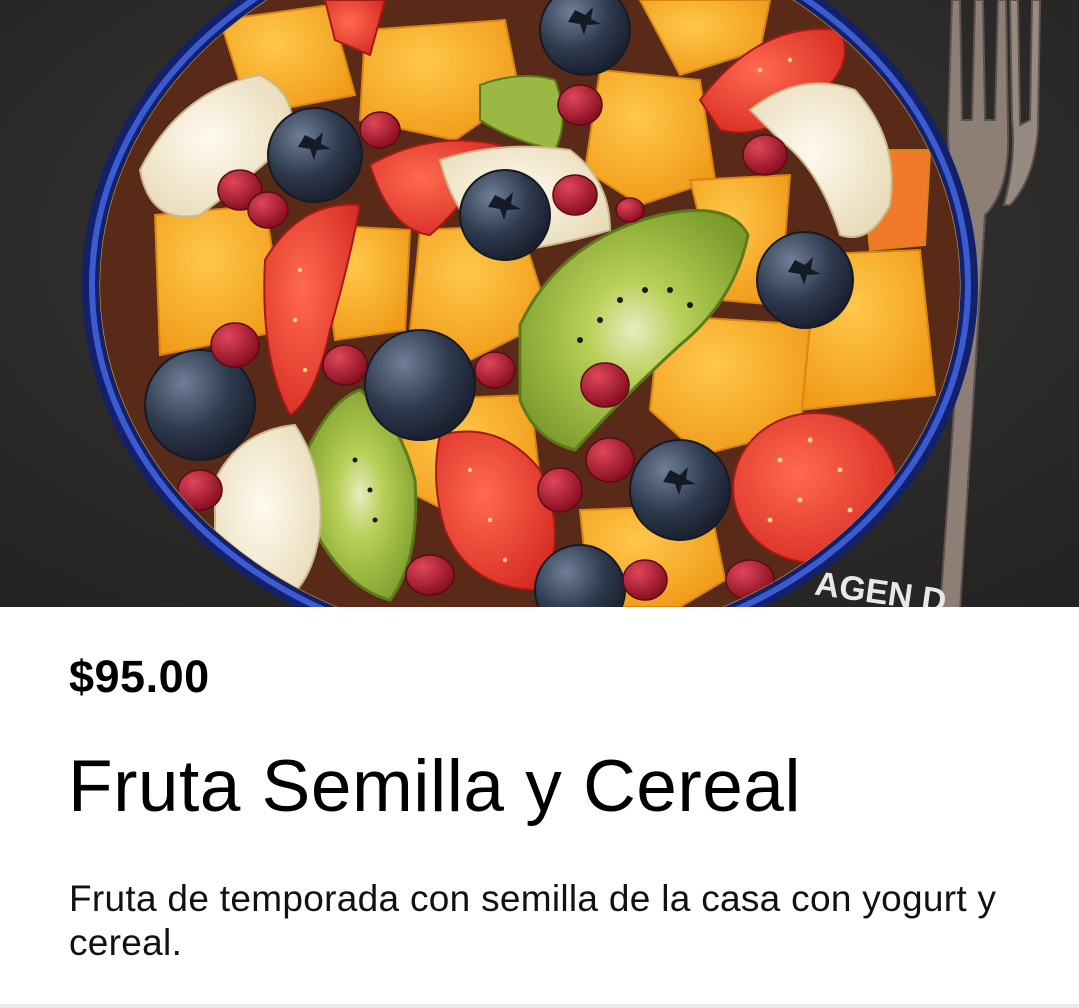 Image resolution: width=1079 pixels, height=1008 pixels. What do you see at coordinates (435, 786) in the screenshot?
I see `product-title: Fruta Semilla y Cereal` at bounding box center [435, 786].